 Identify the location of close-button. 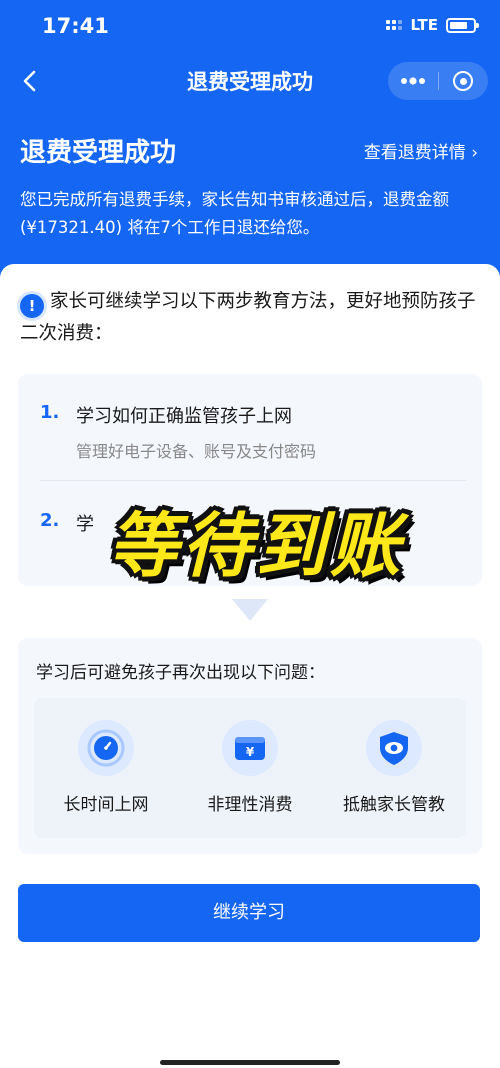
(463, 81).